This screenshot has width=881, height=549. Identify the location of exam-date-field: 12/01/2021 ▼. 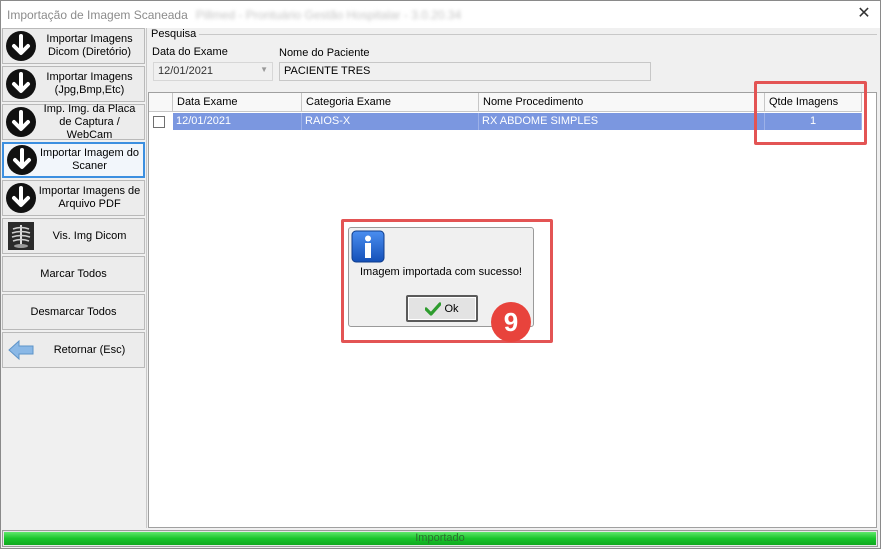
(213, 71).